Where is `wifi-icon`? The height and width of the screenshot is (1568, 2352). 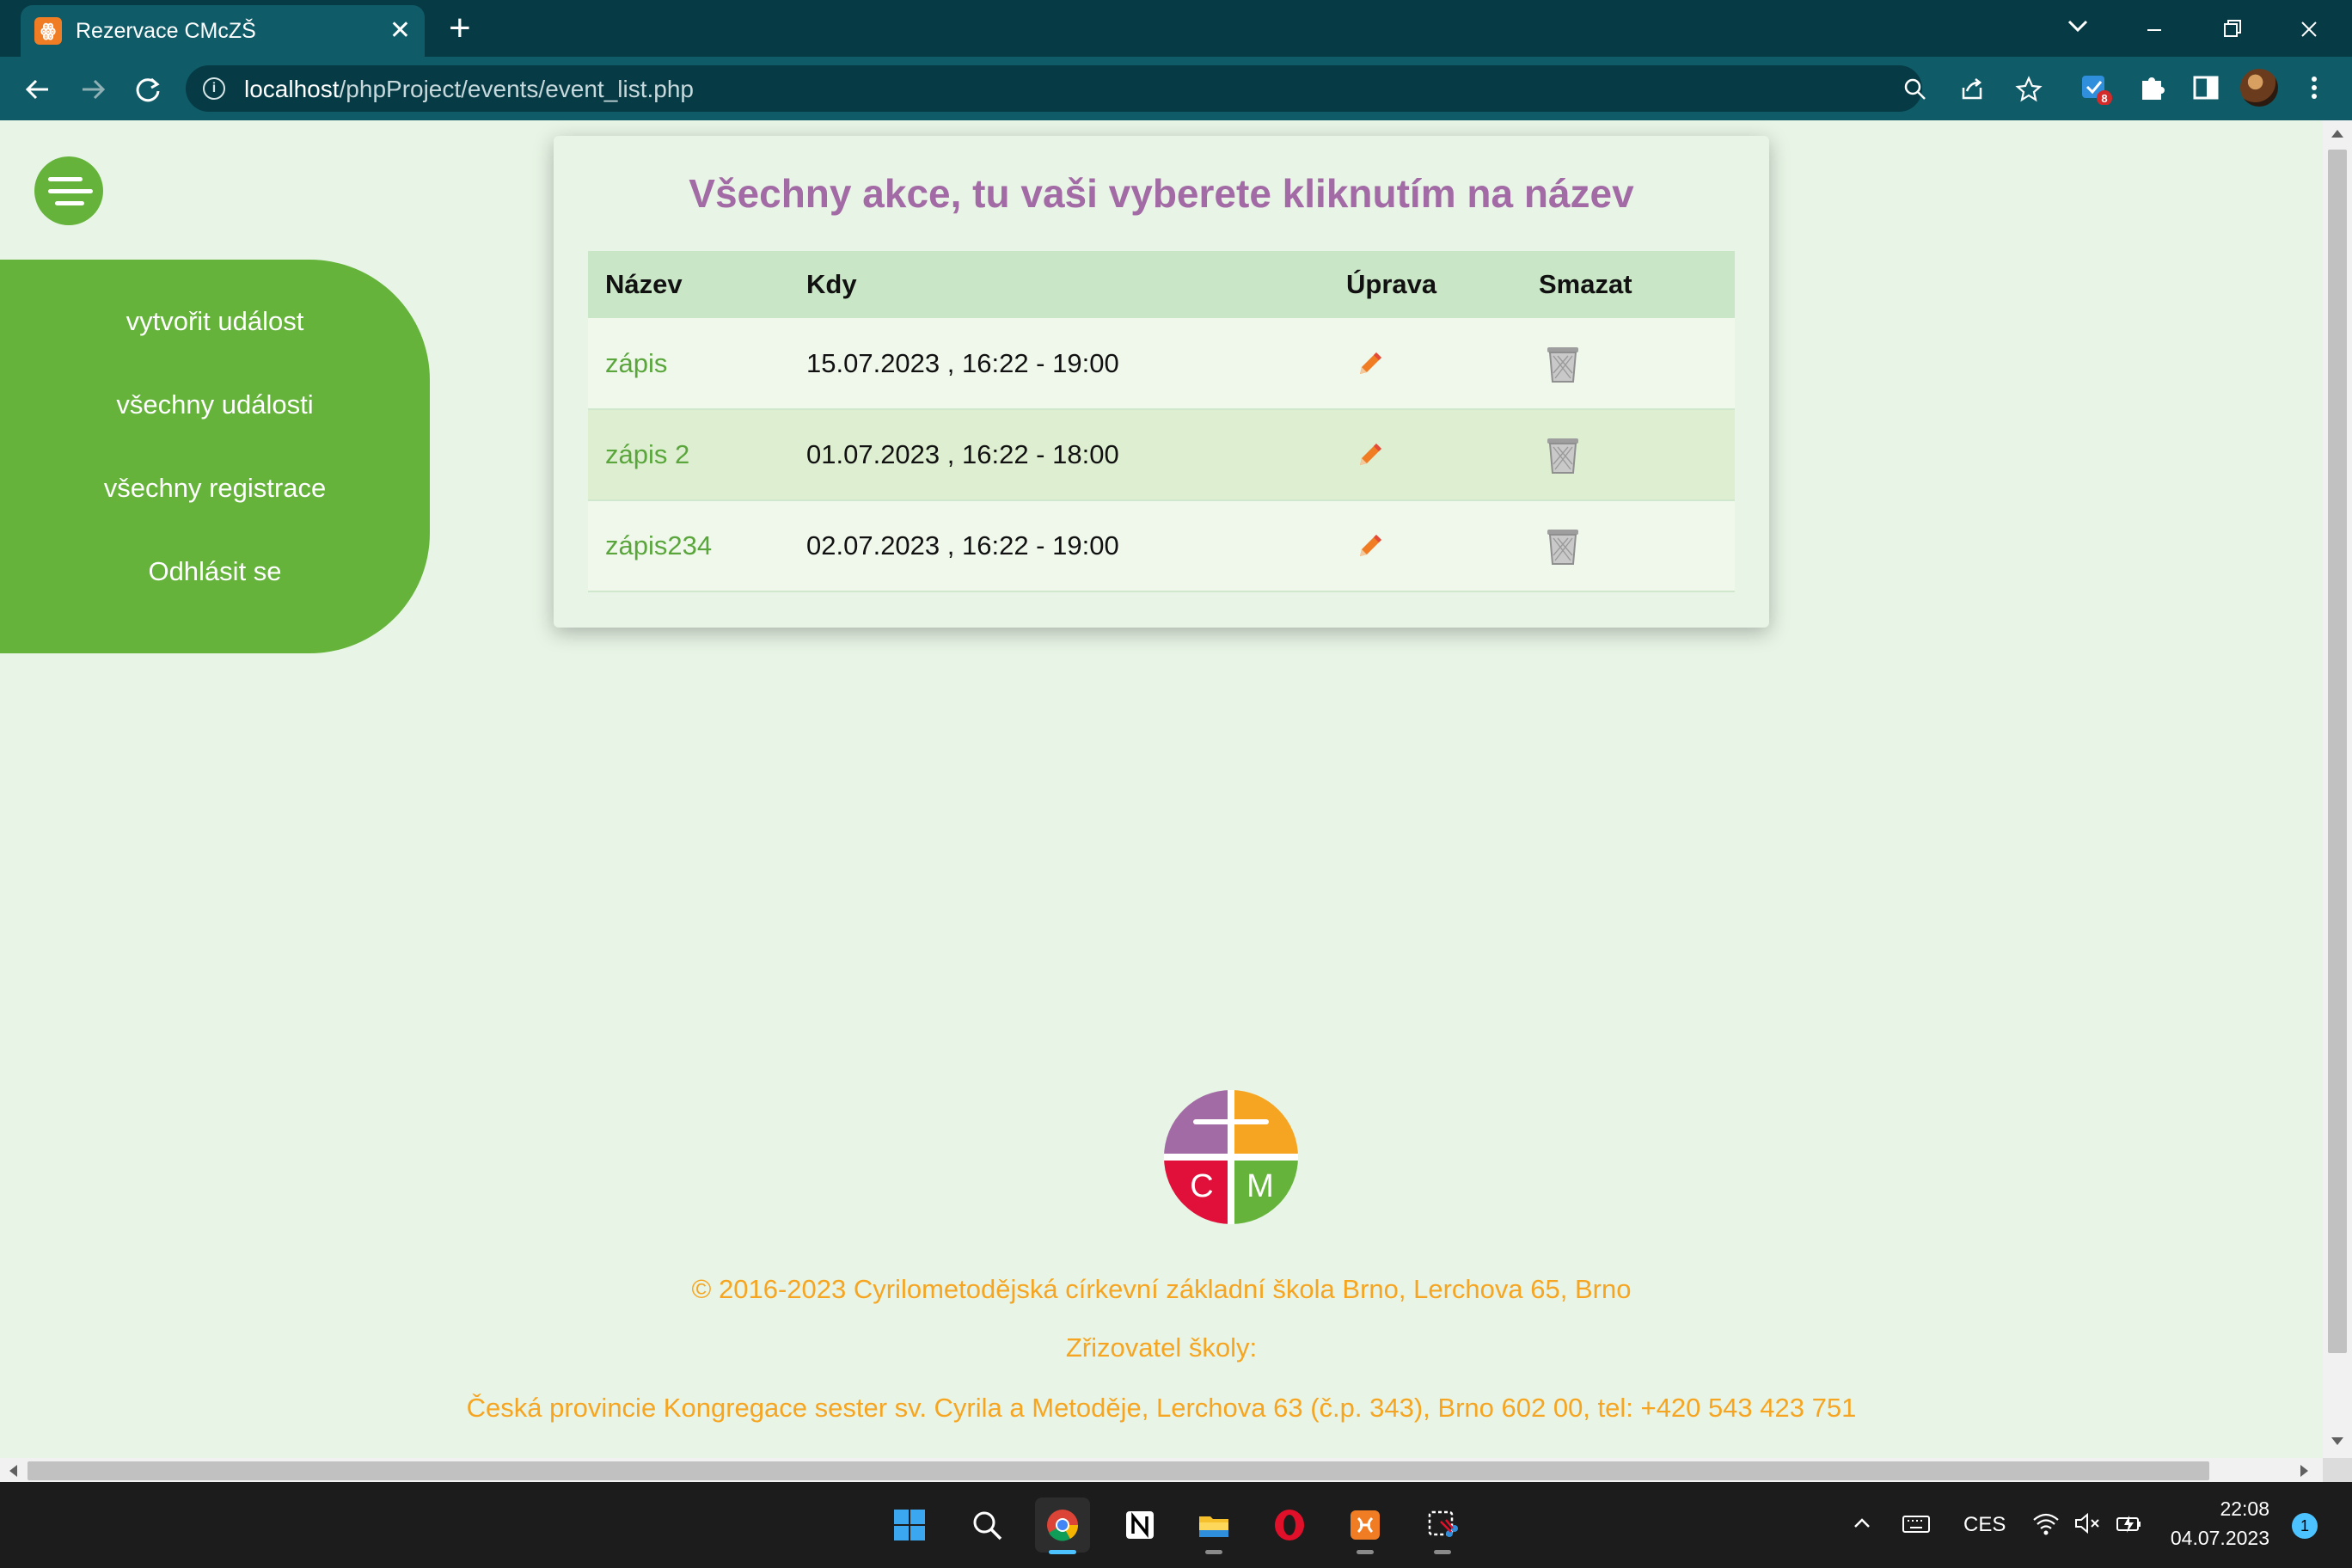 wifi-icon is located at coordinates (2045, 1523).